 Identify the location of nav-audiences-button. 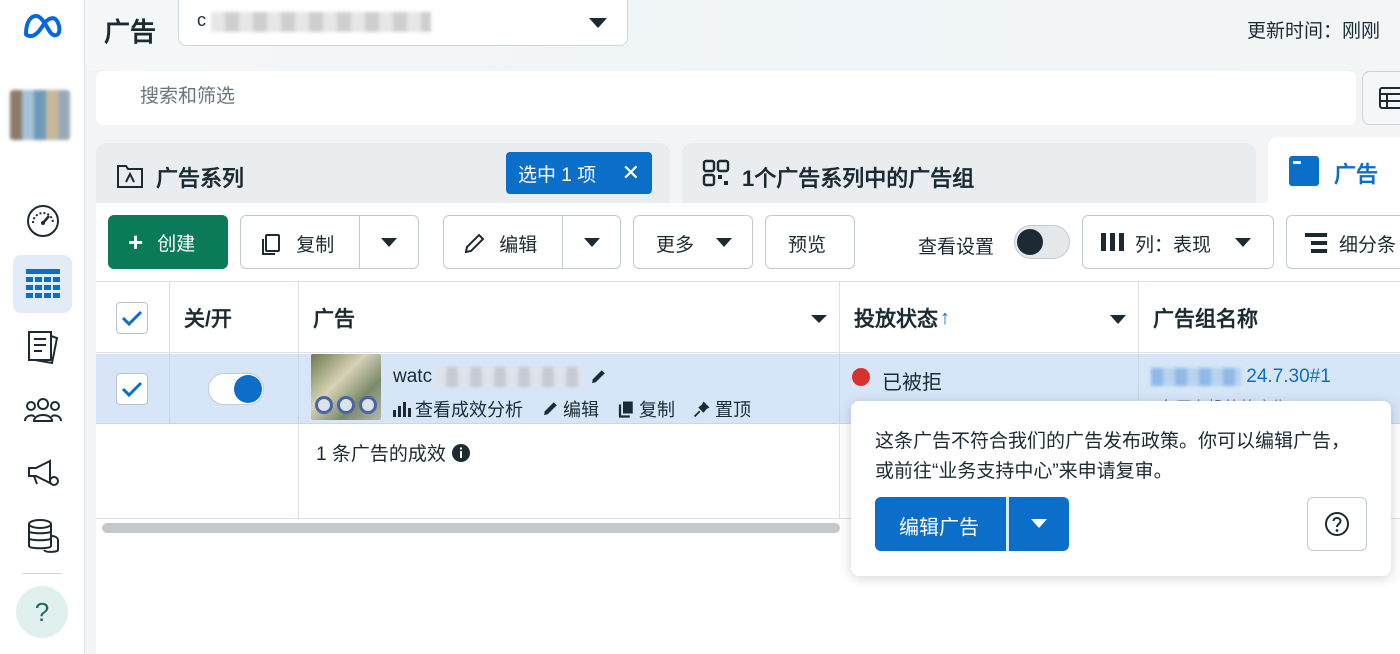
(42, 410).